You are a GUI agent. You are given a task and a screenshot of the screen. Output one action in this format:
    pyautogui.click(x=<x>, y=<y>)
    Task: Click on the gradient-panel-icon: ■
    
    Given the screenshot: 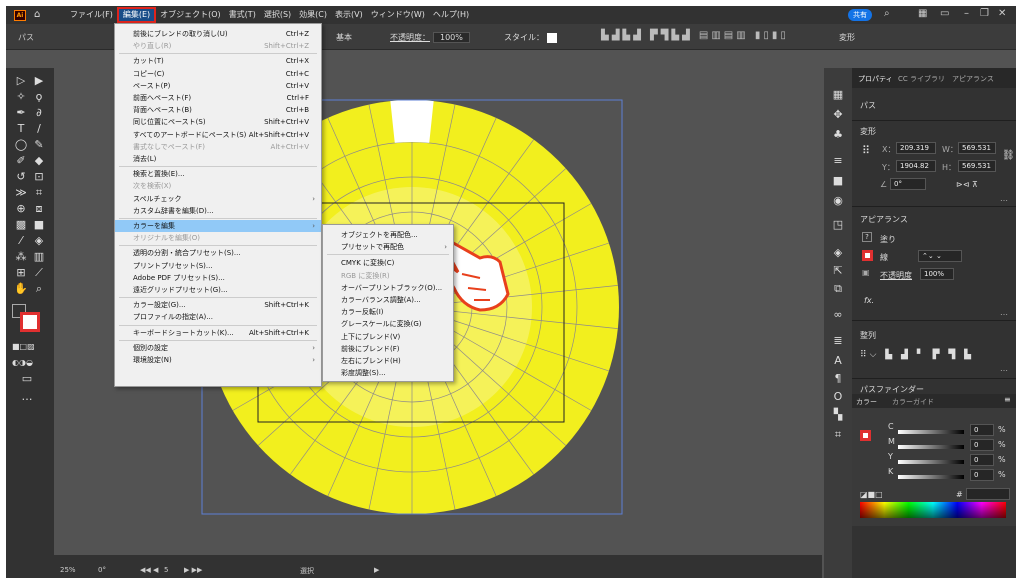 What is the action you would take?
    pyautogui.click(x=838, y=181)
    